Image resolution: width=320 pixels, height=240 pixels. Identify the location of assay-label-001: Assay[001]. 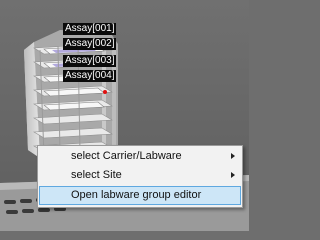
(90, 29).